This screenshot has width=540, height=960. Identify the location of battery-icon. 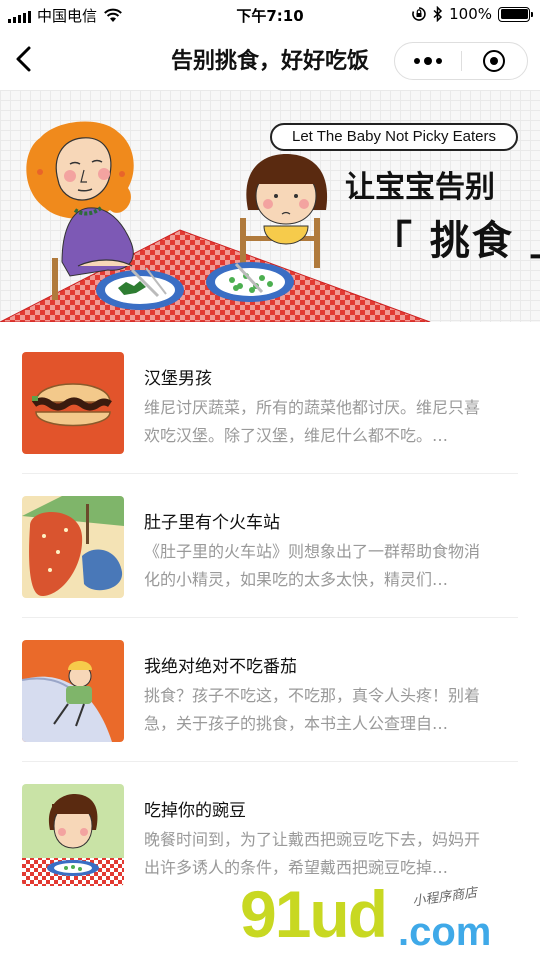
(515, 14).